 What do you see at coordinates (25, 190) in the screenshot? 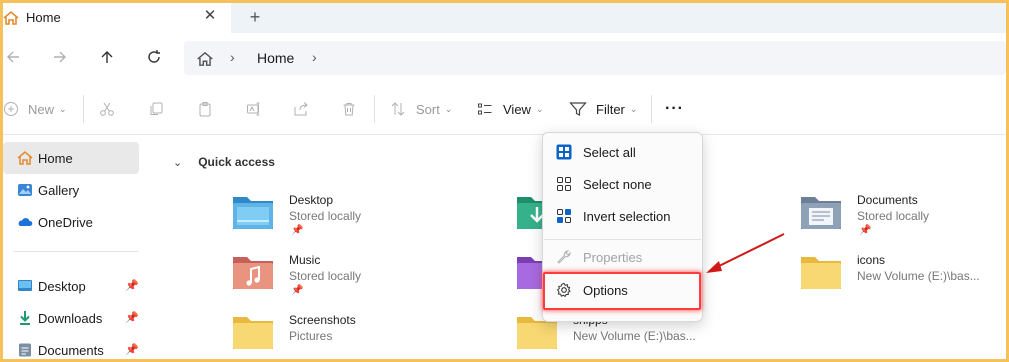
I see `gallery-icon` at bounding box center [25, 190].